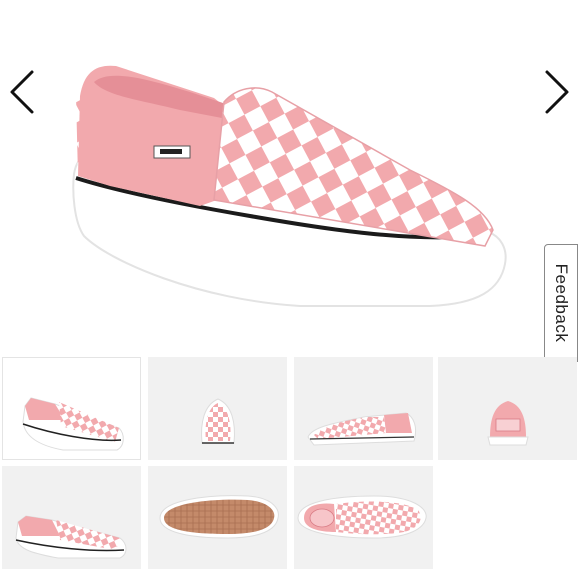 The image size is (580, 580). I want to click on chevron-right-icon, so click(557, 92).